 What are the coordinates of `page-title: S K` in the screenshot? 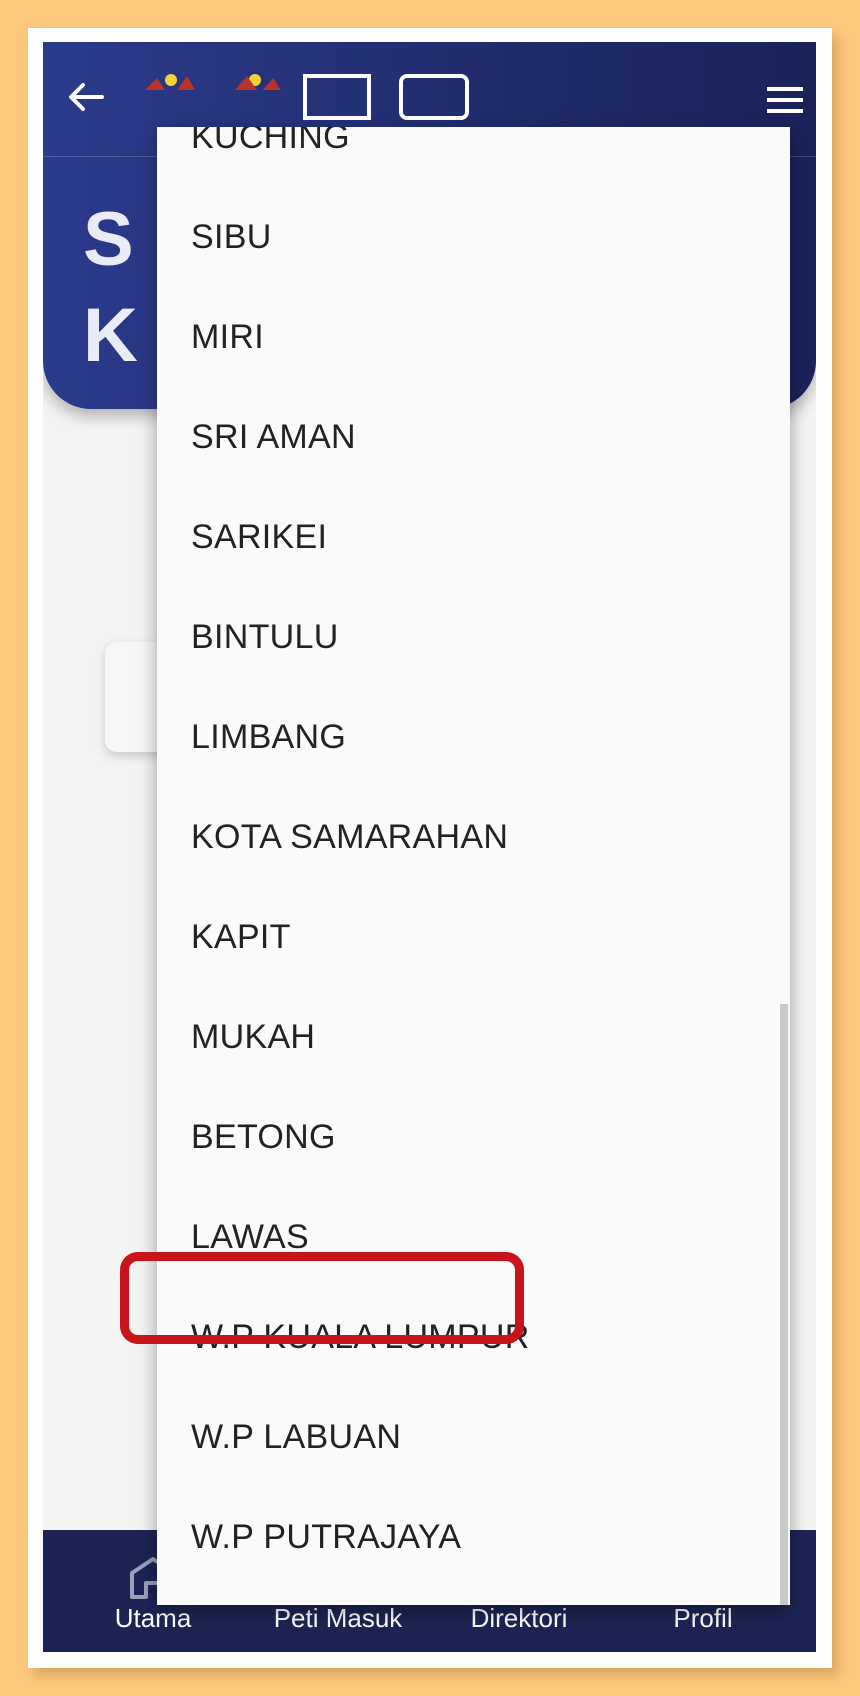 It's located at (123, 292).